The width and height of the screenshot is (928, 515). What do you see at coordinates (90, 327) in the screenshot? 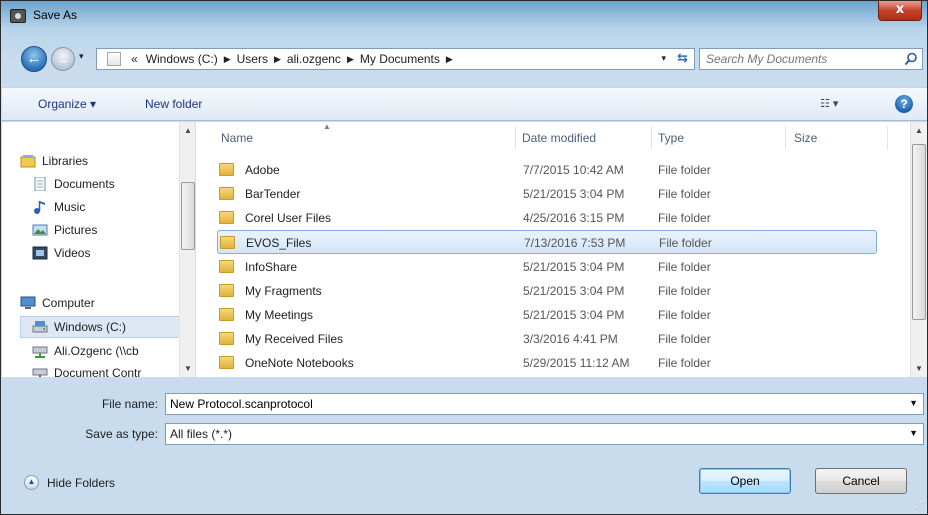
I see `nav-item-label: Windows (C:)` at bounding box center [90, 327].